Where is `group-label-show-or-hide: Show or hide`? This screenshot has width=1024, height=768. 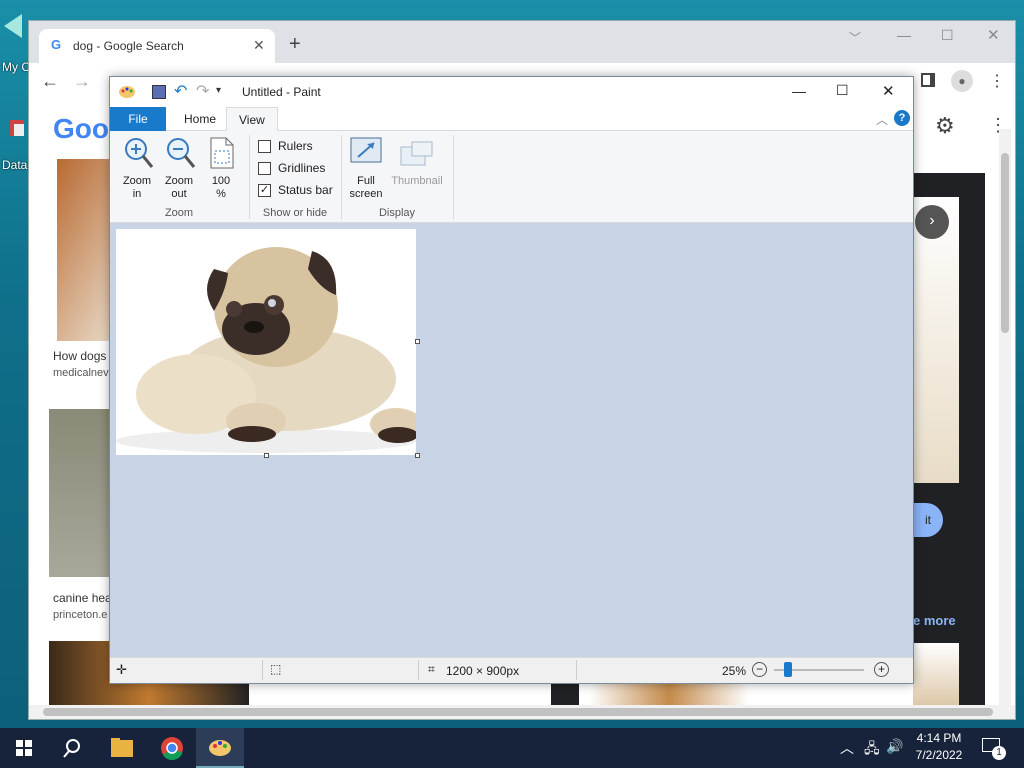
group-label-show-or-hide: Show or hide is located at coordinates (295, 213).